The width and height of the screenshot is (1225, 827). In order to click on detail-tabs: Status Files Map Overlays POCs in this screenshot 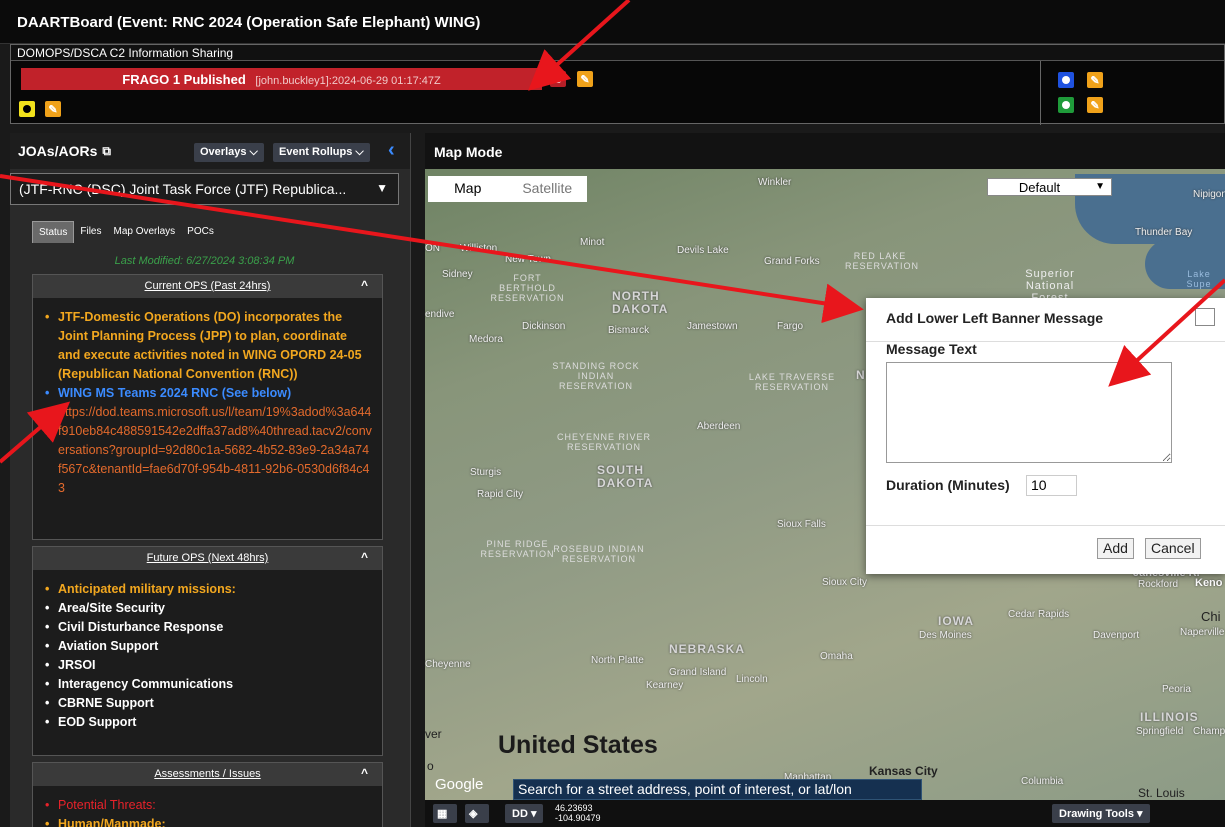, I will do `click(126, 232)`.